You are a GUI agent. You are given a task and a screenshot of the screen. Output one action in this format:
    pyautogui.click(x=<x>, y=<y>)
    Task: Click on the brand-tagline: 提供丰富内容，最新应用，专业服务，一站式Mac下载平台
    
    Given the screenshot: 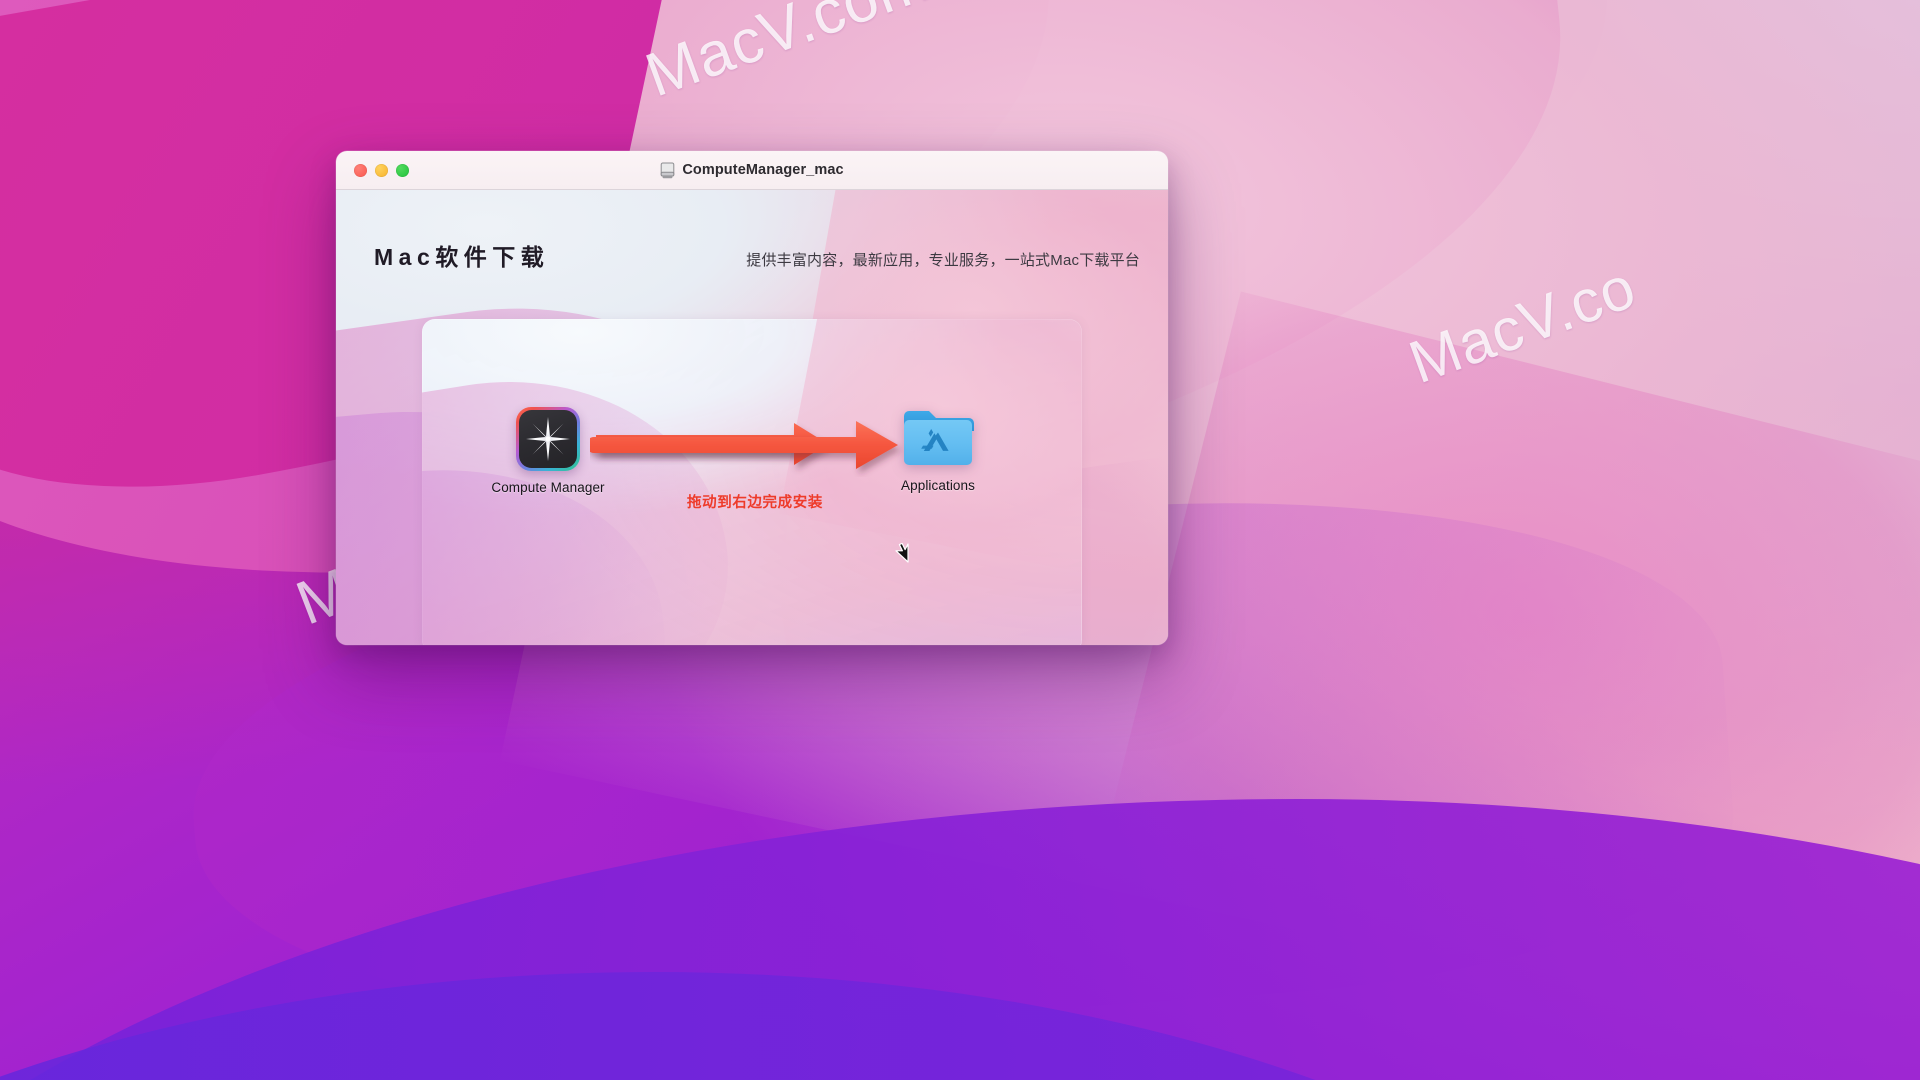 What is the action you would take?
    pyautogui.click(x=943, y=260)
    